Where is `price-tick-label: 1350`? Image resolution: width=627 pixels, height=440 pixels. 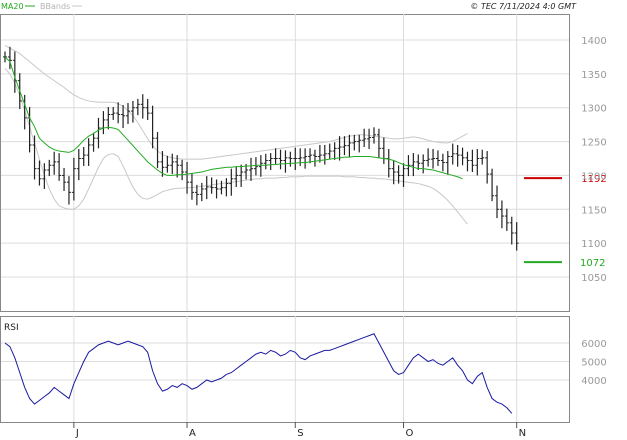 price-tick-label: 1350 is located at coordinates (593, 75).